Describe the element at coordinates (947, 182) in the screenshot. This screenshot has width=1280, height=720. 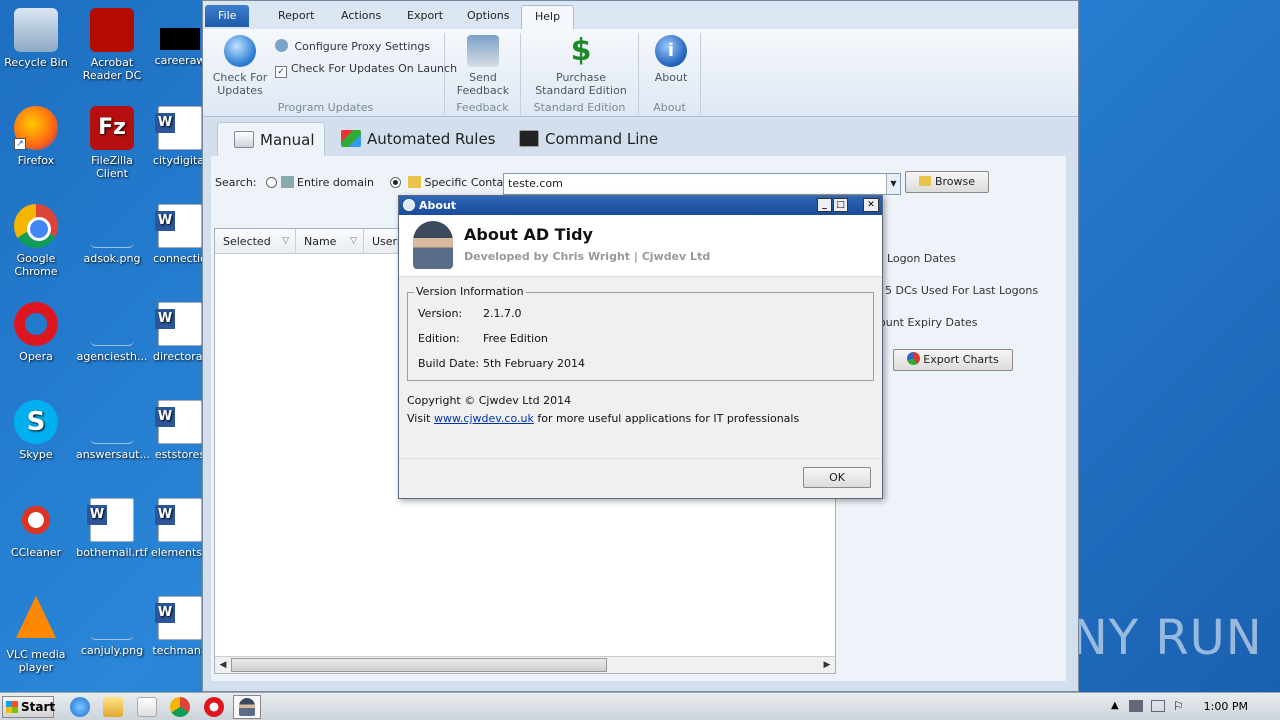
I see `browse-button: Browse` at that location.